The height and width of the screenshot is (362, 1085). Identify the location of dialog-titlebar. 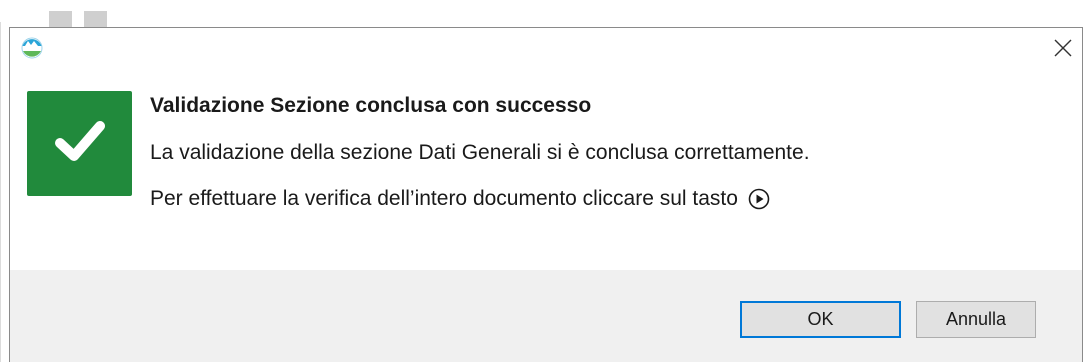
(546, 50).